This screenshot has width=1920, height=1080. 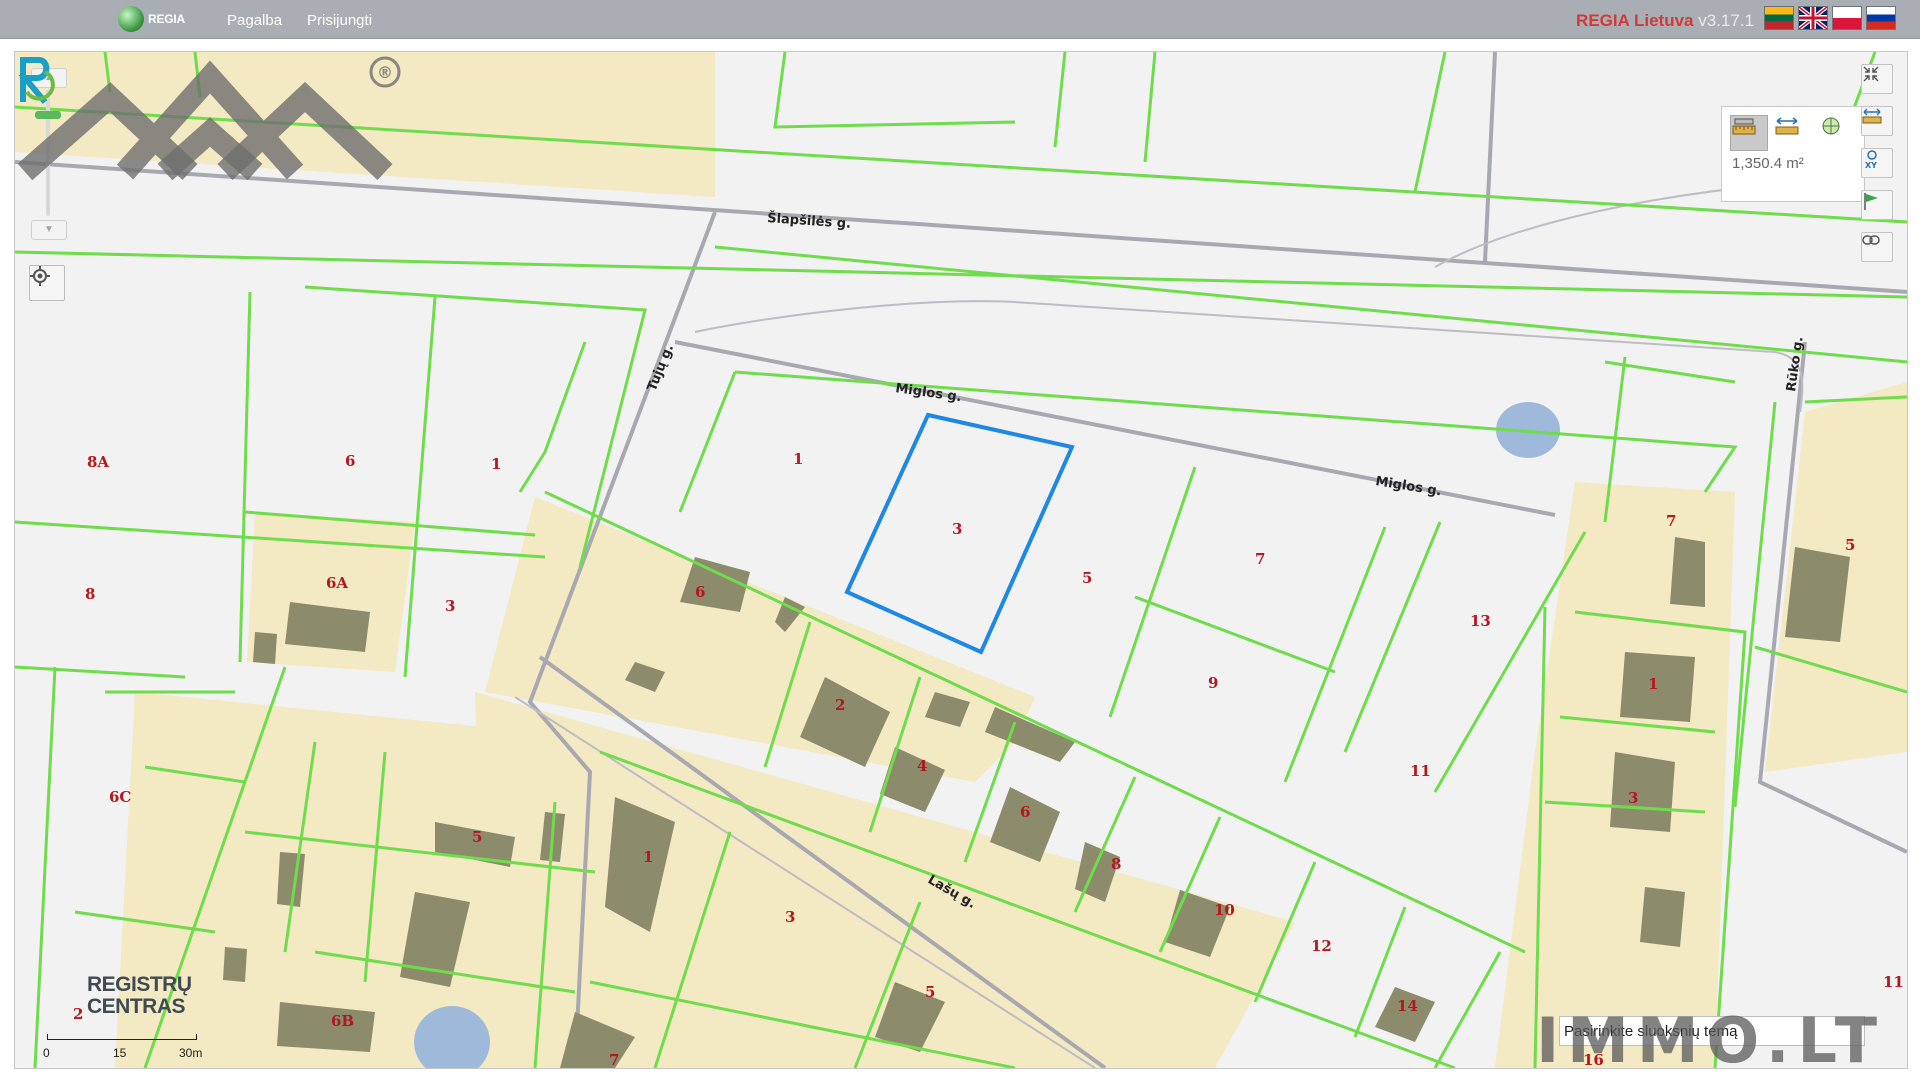 What do you see at coordinates (1213, 683) in the screenshot?
I see `parcel-label: 9` at bounding box center [1213, 683].